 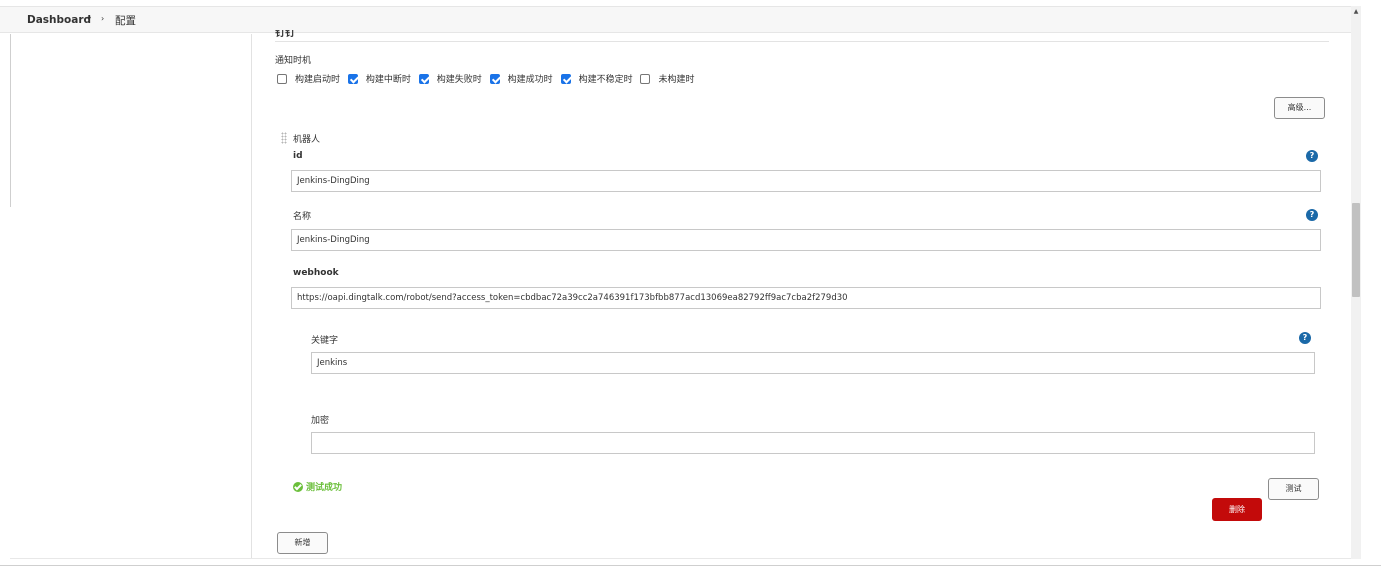 I want to click on checkbox-build-start, so click(x=282, y=78).